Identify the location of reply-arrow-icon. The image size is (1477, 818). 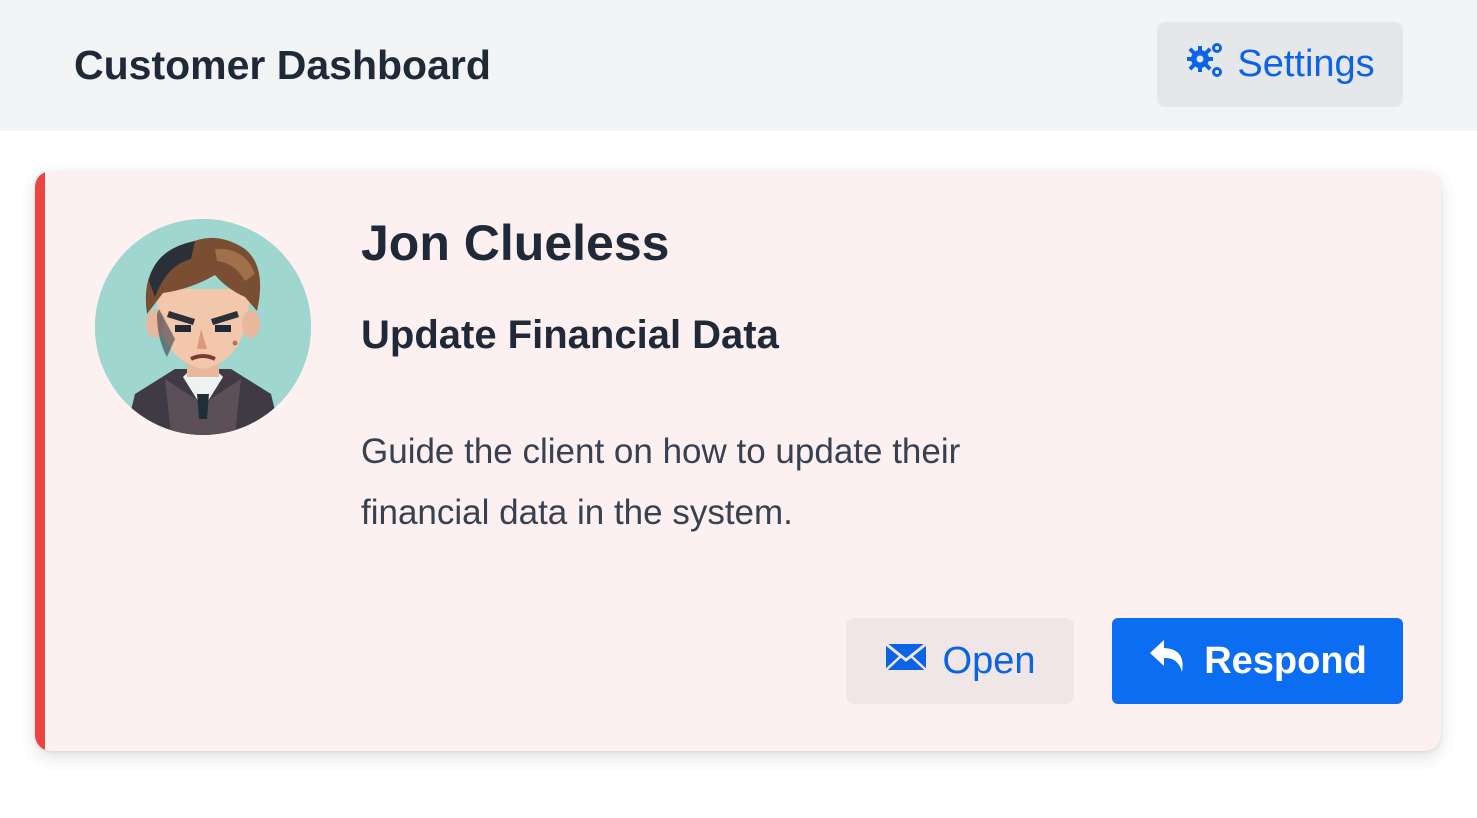
(1168, 661).